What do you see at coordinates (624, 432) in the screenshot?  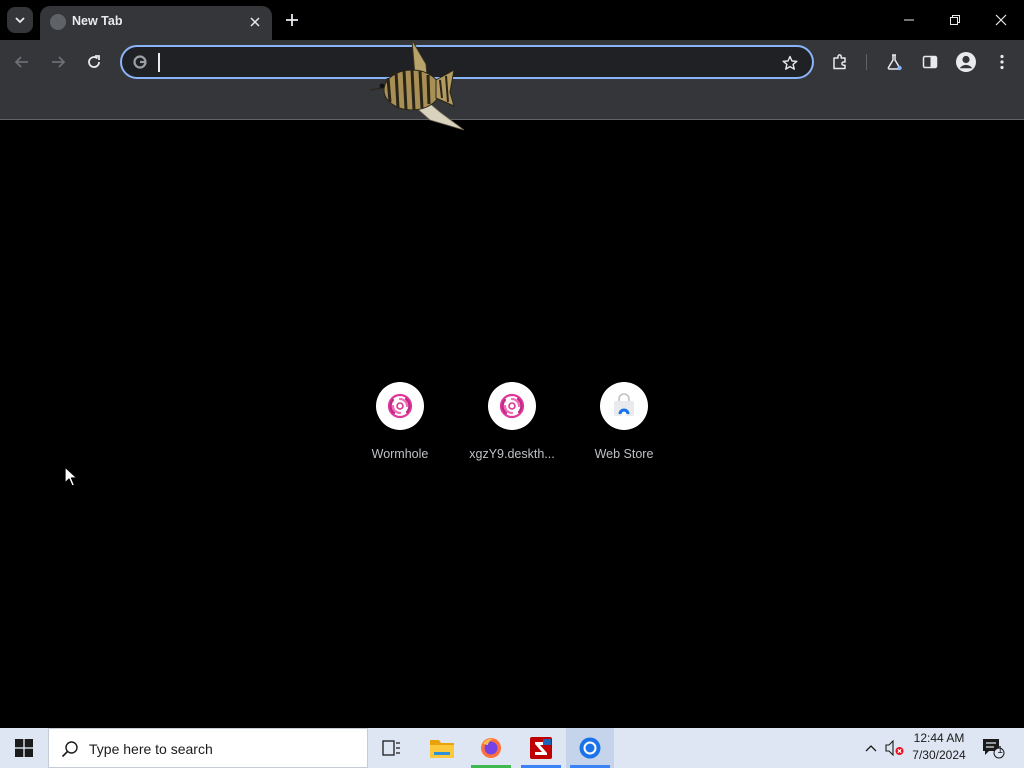 I see `shortcut-tile: Web Store` at bounding box center [624, 432].